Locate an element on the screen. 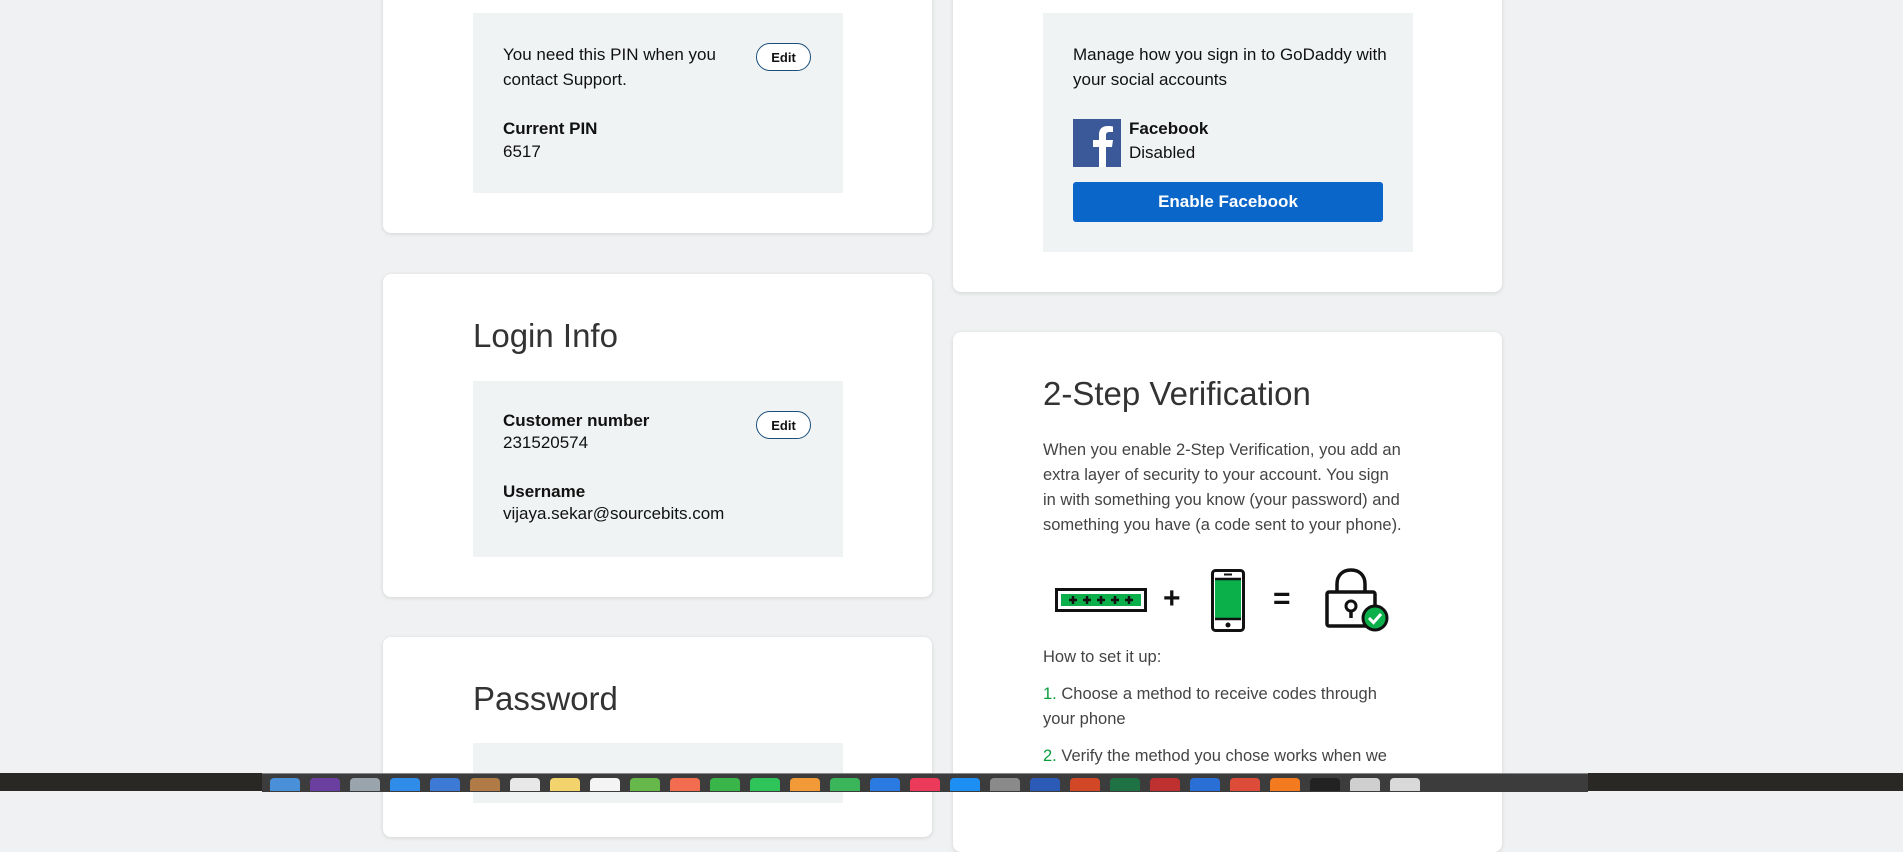  password-field-icon is located at coordinates (1101, 600).